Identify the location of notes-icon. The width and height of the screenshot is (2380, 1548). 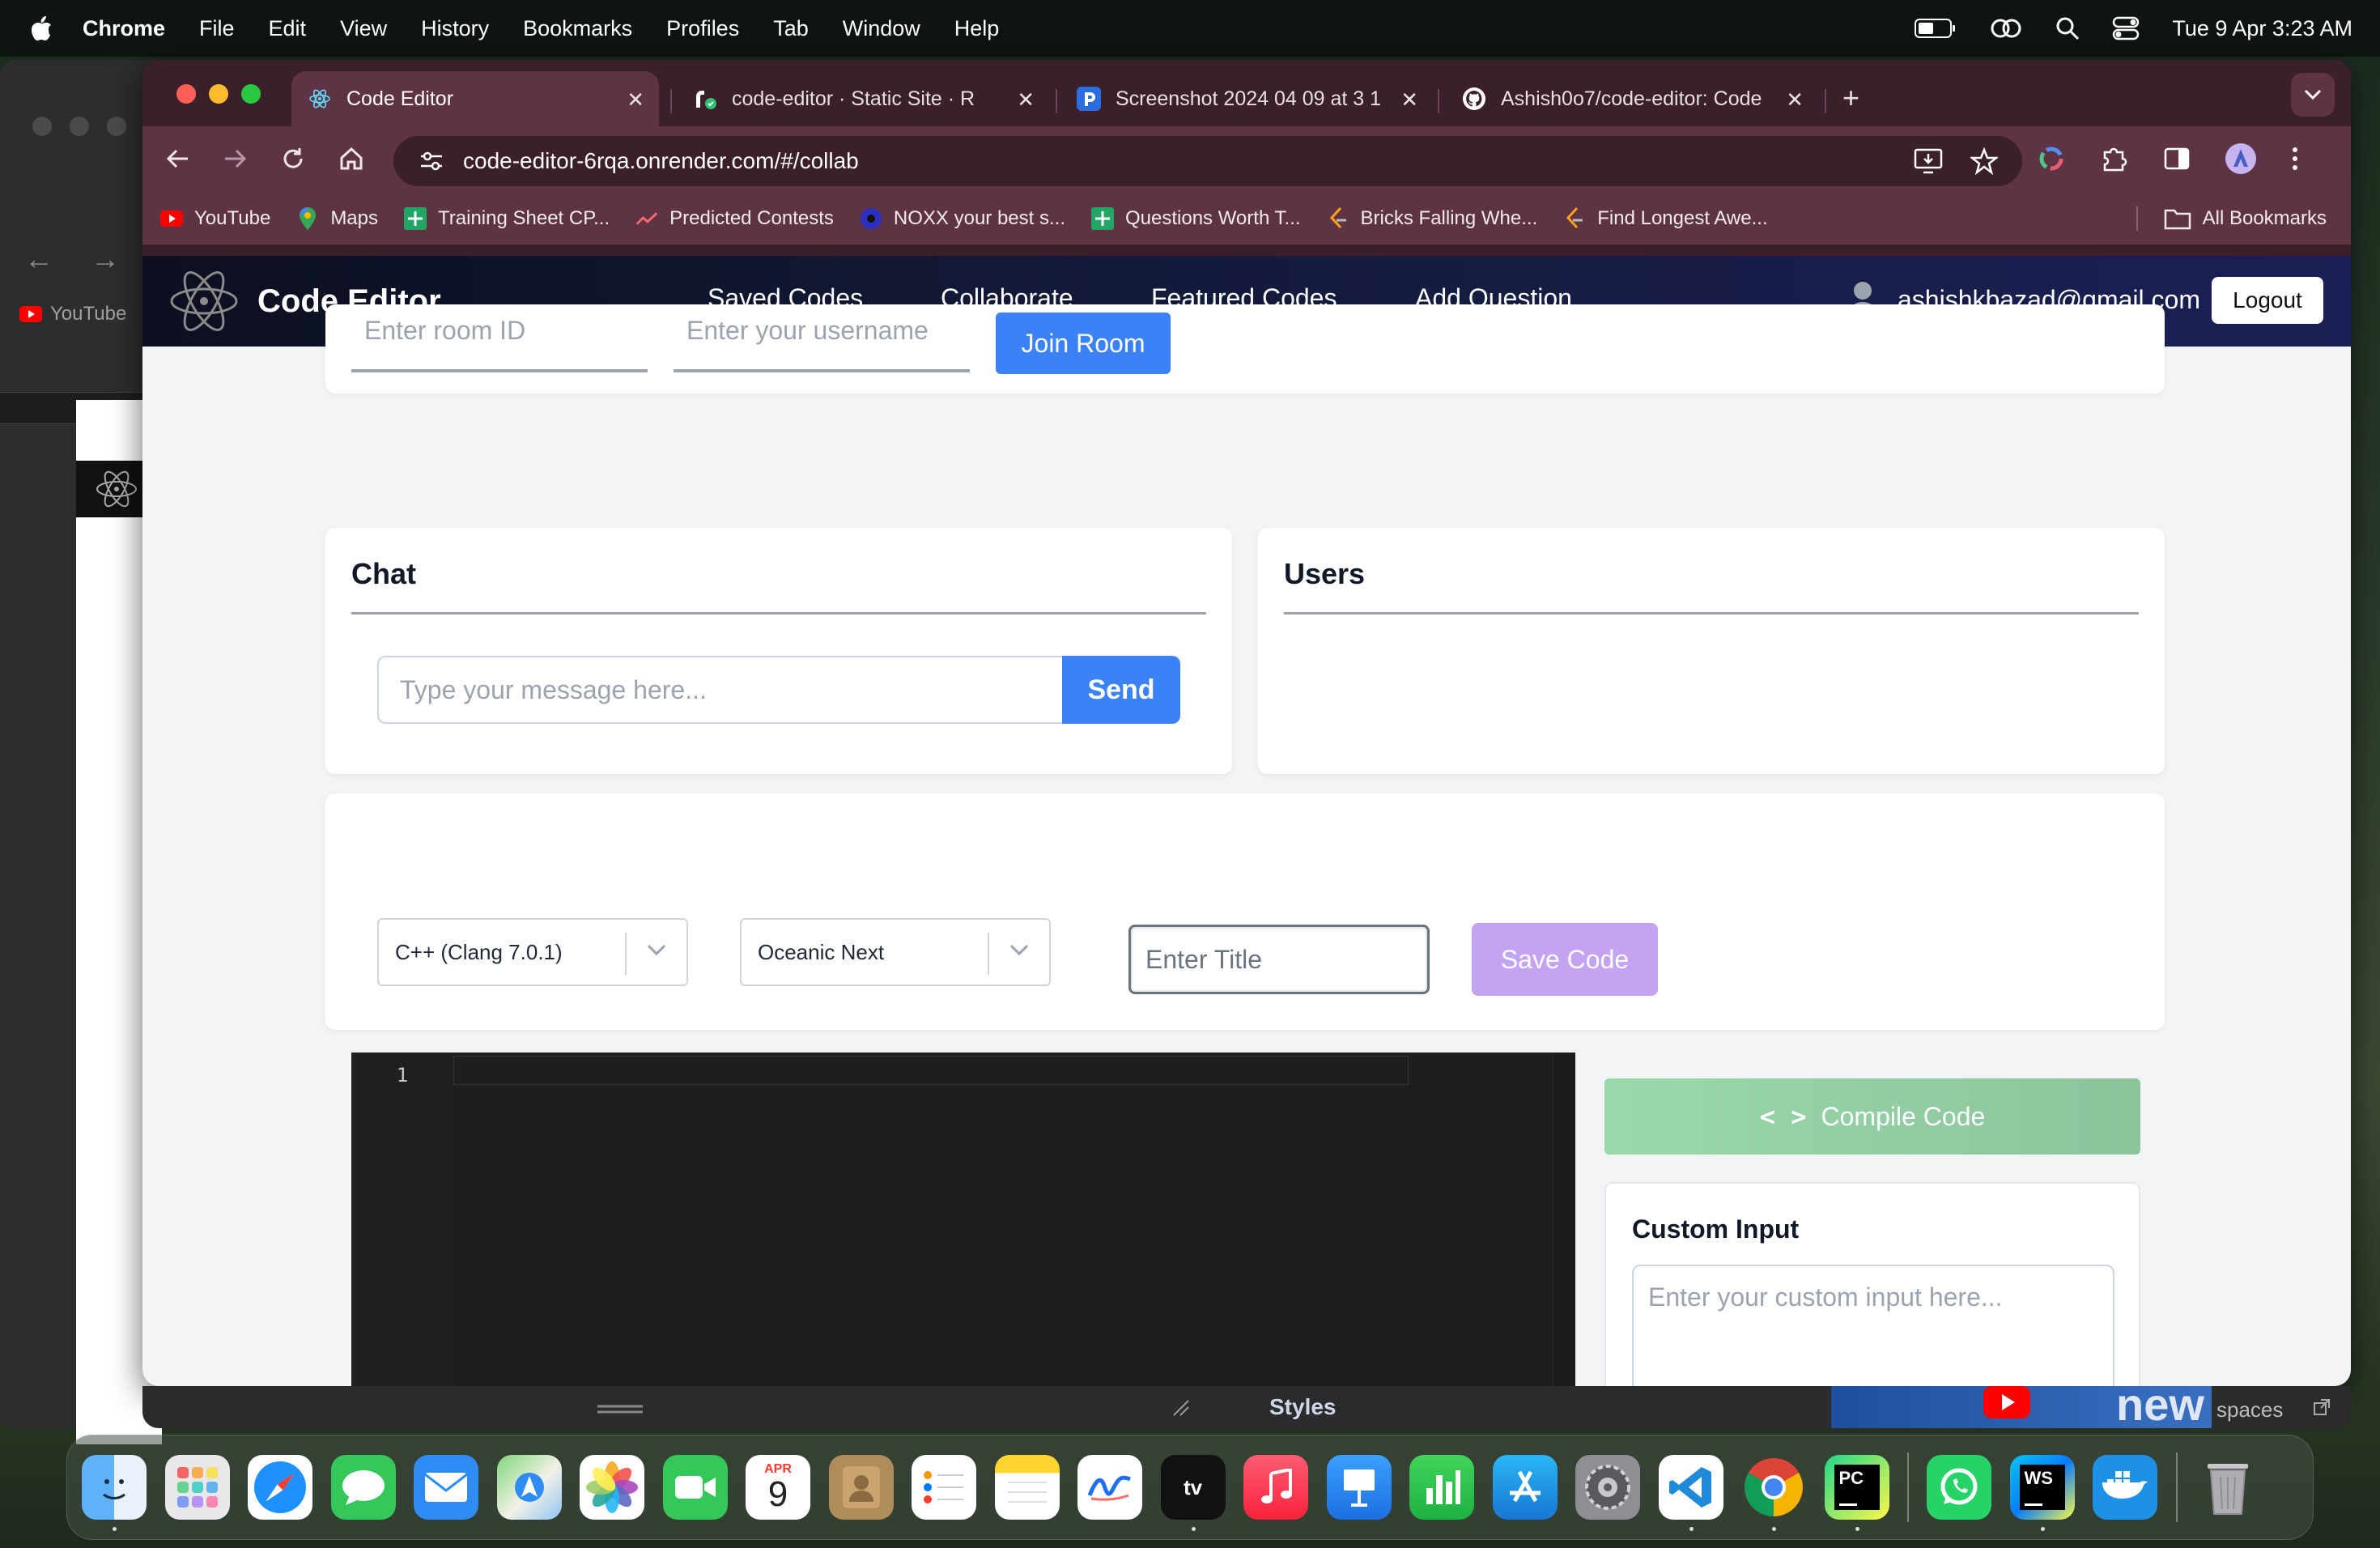
(1027, 1488).